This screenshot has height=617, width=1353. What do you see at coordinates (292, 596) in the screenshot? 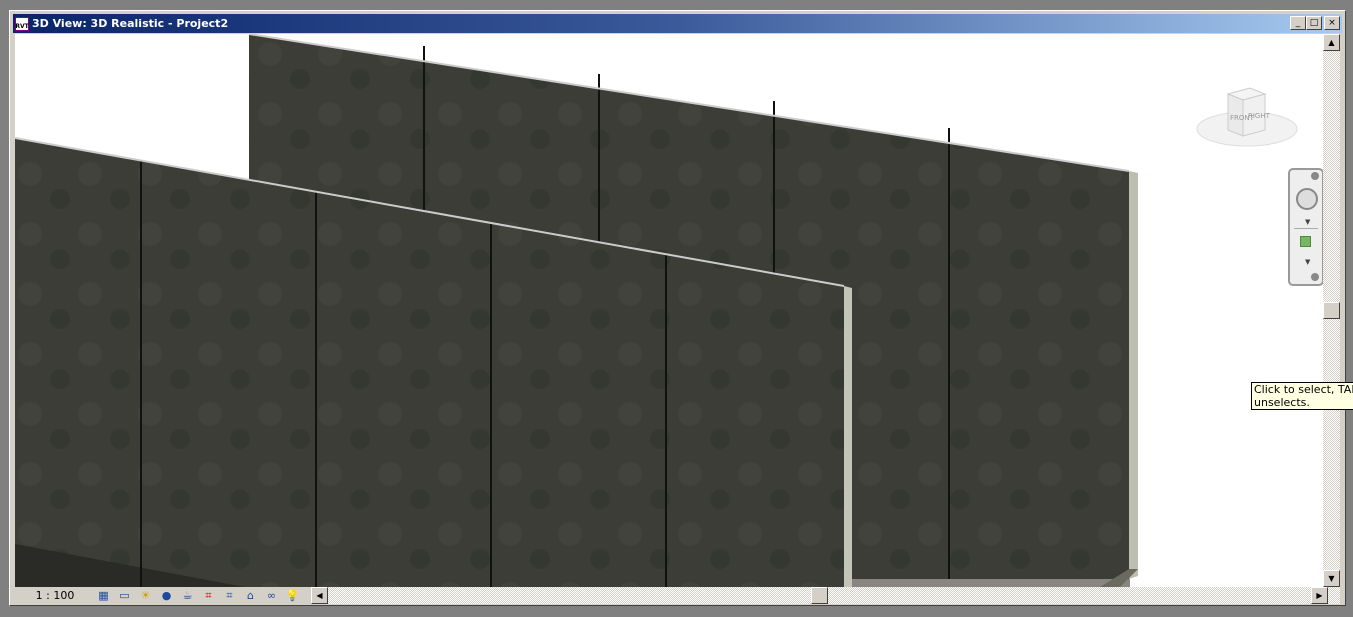
I see `reveal-hidden-icon: 💡` at bounding box center [292, 596].